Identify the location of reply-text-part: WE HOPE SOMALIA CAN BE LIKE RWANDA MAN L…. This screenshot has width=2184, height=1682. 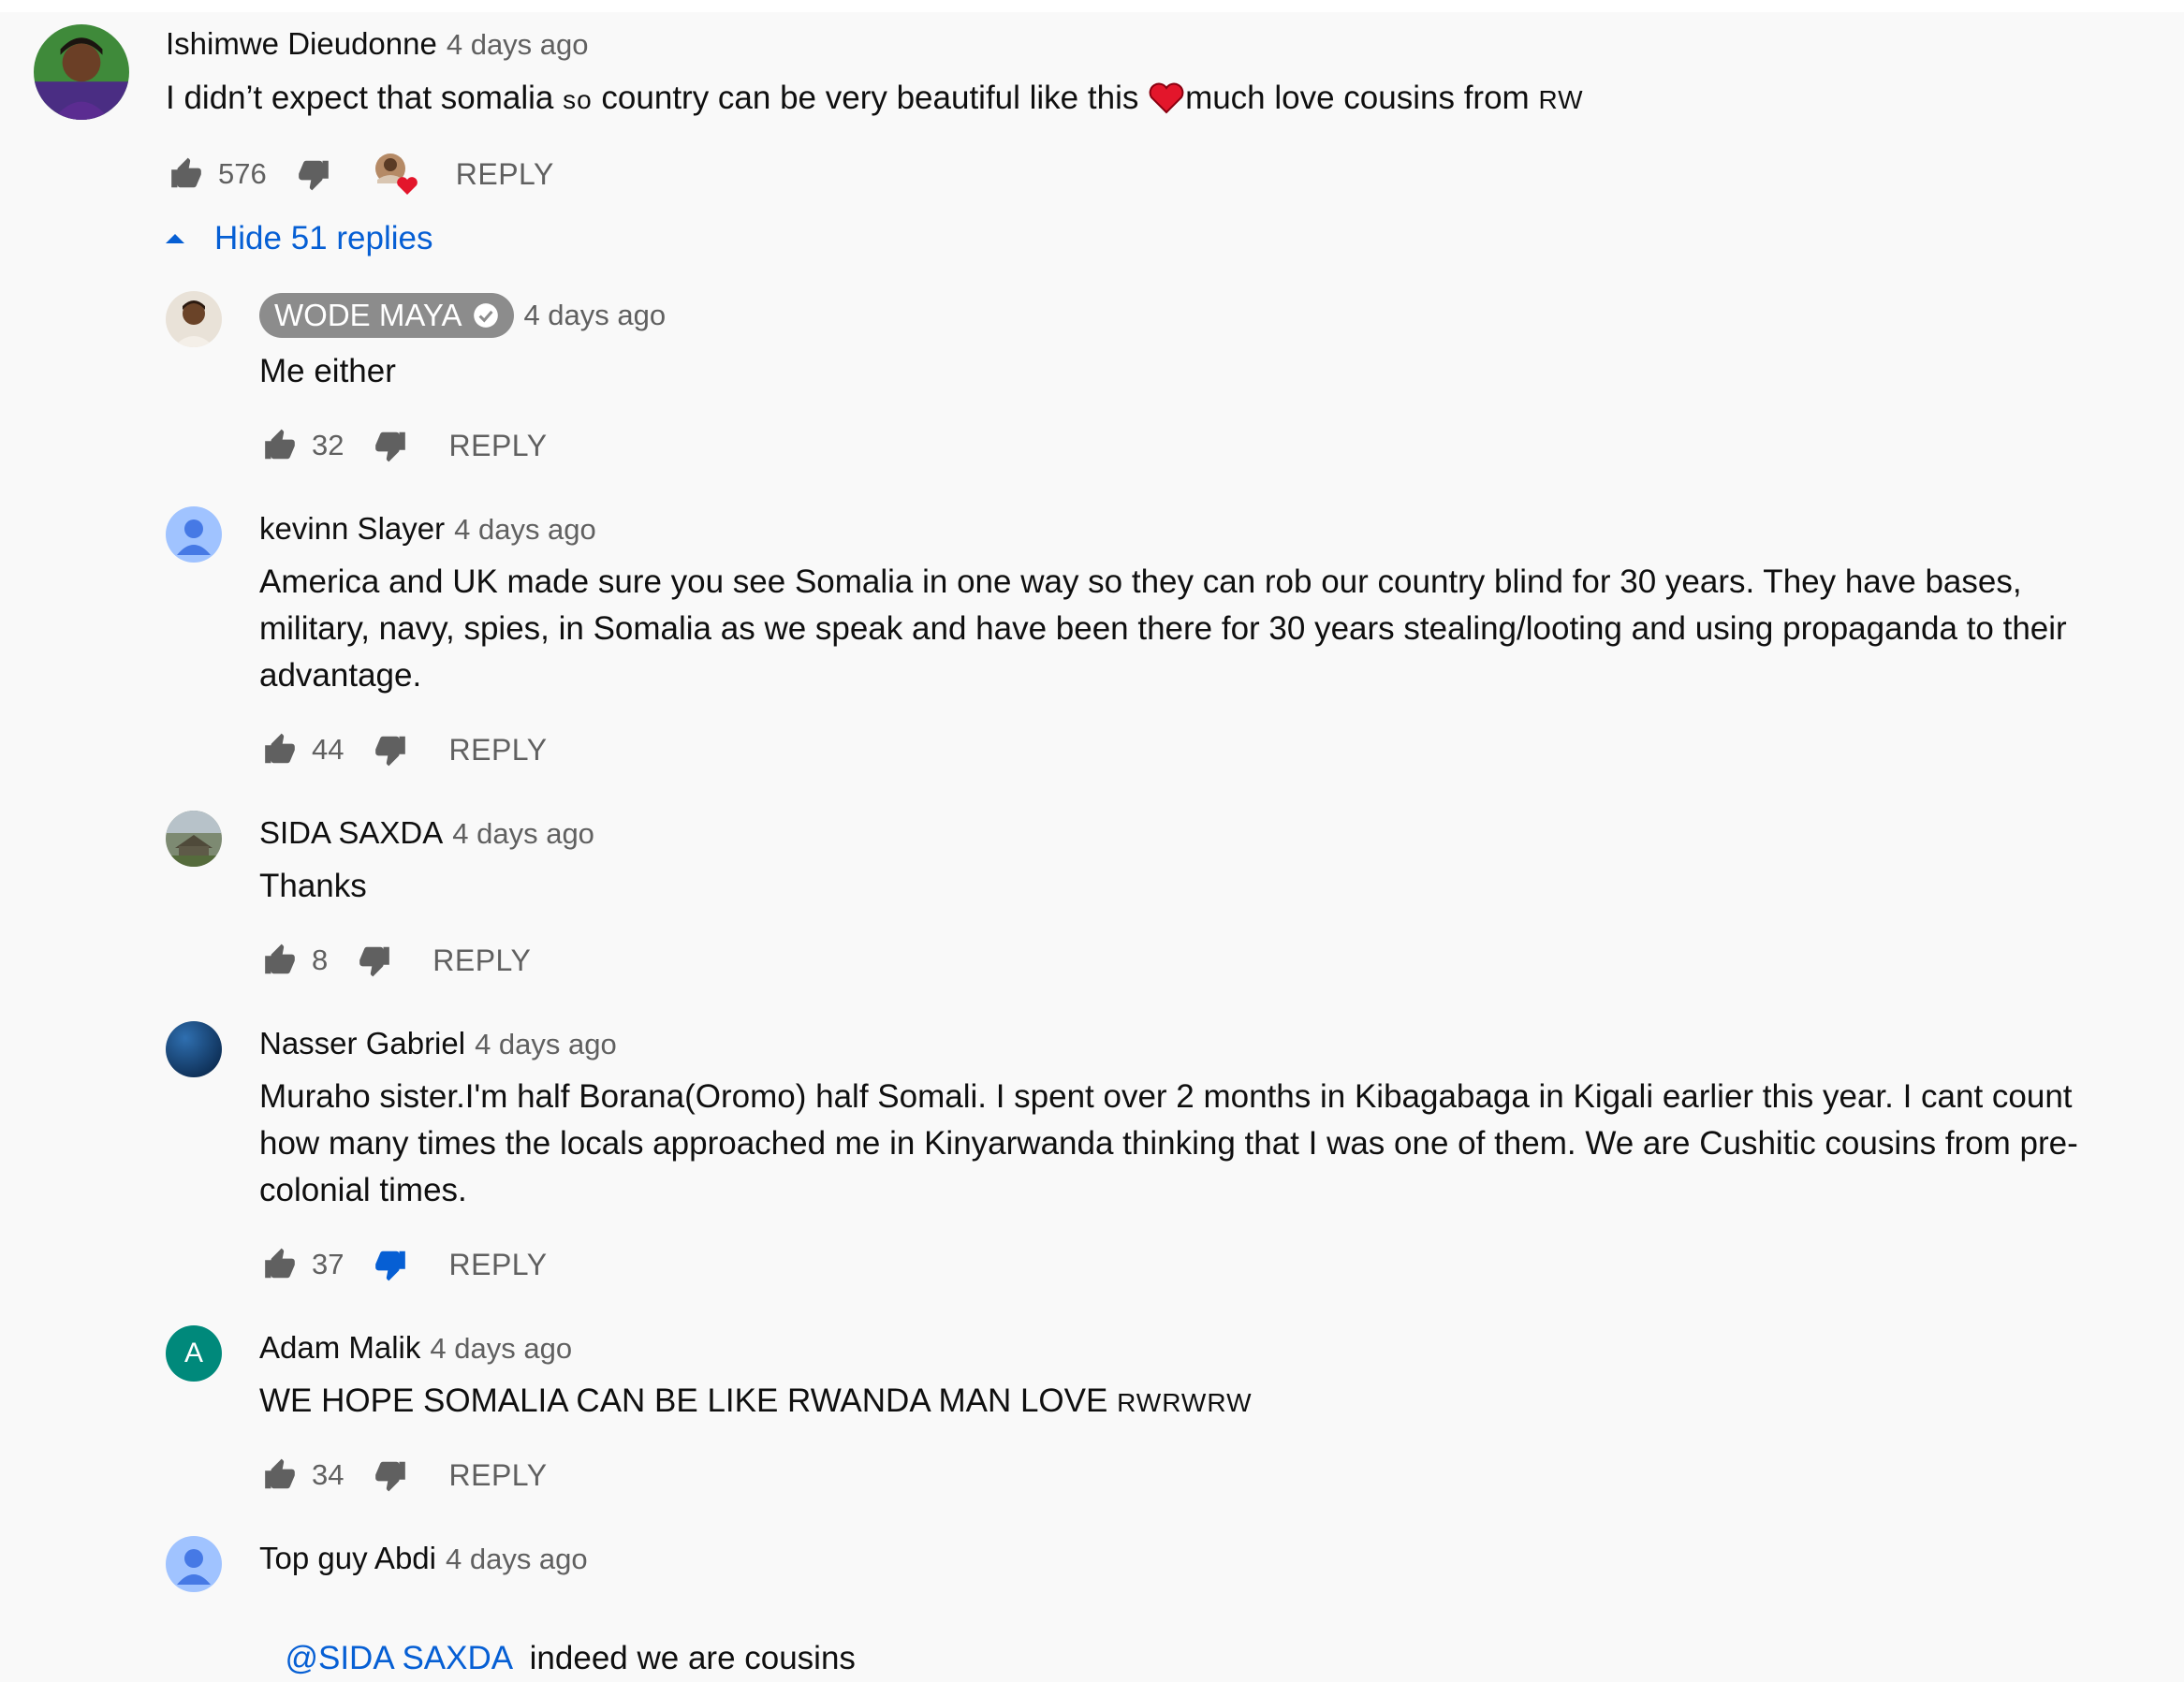
(688, 1400).